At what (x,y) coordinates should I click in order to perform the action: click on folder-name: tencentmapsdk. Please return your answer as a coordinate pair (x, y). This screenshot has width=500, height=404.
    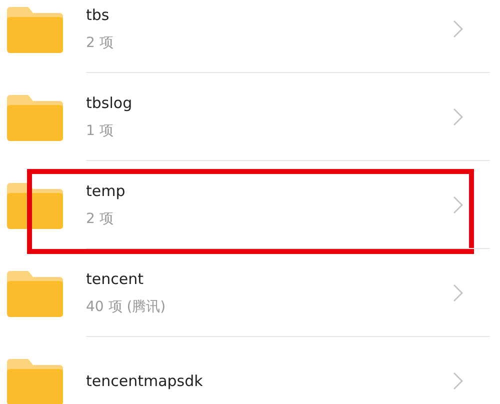
    Looking at the image, I should click on (145, 381).